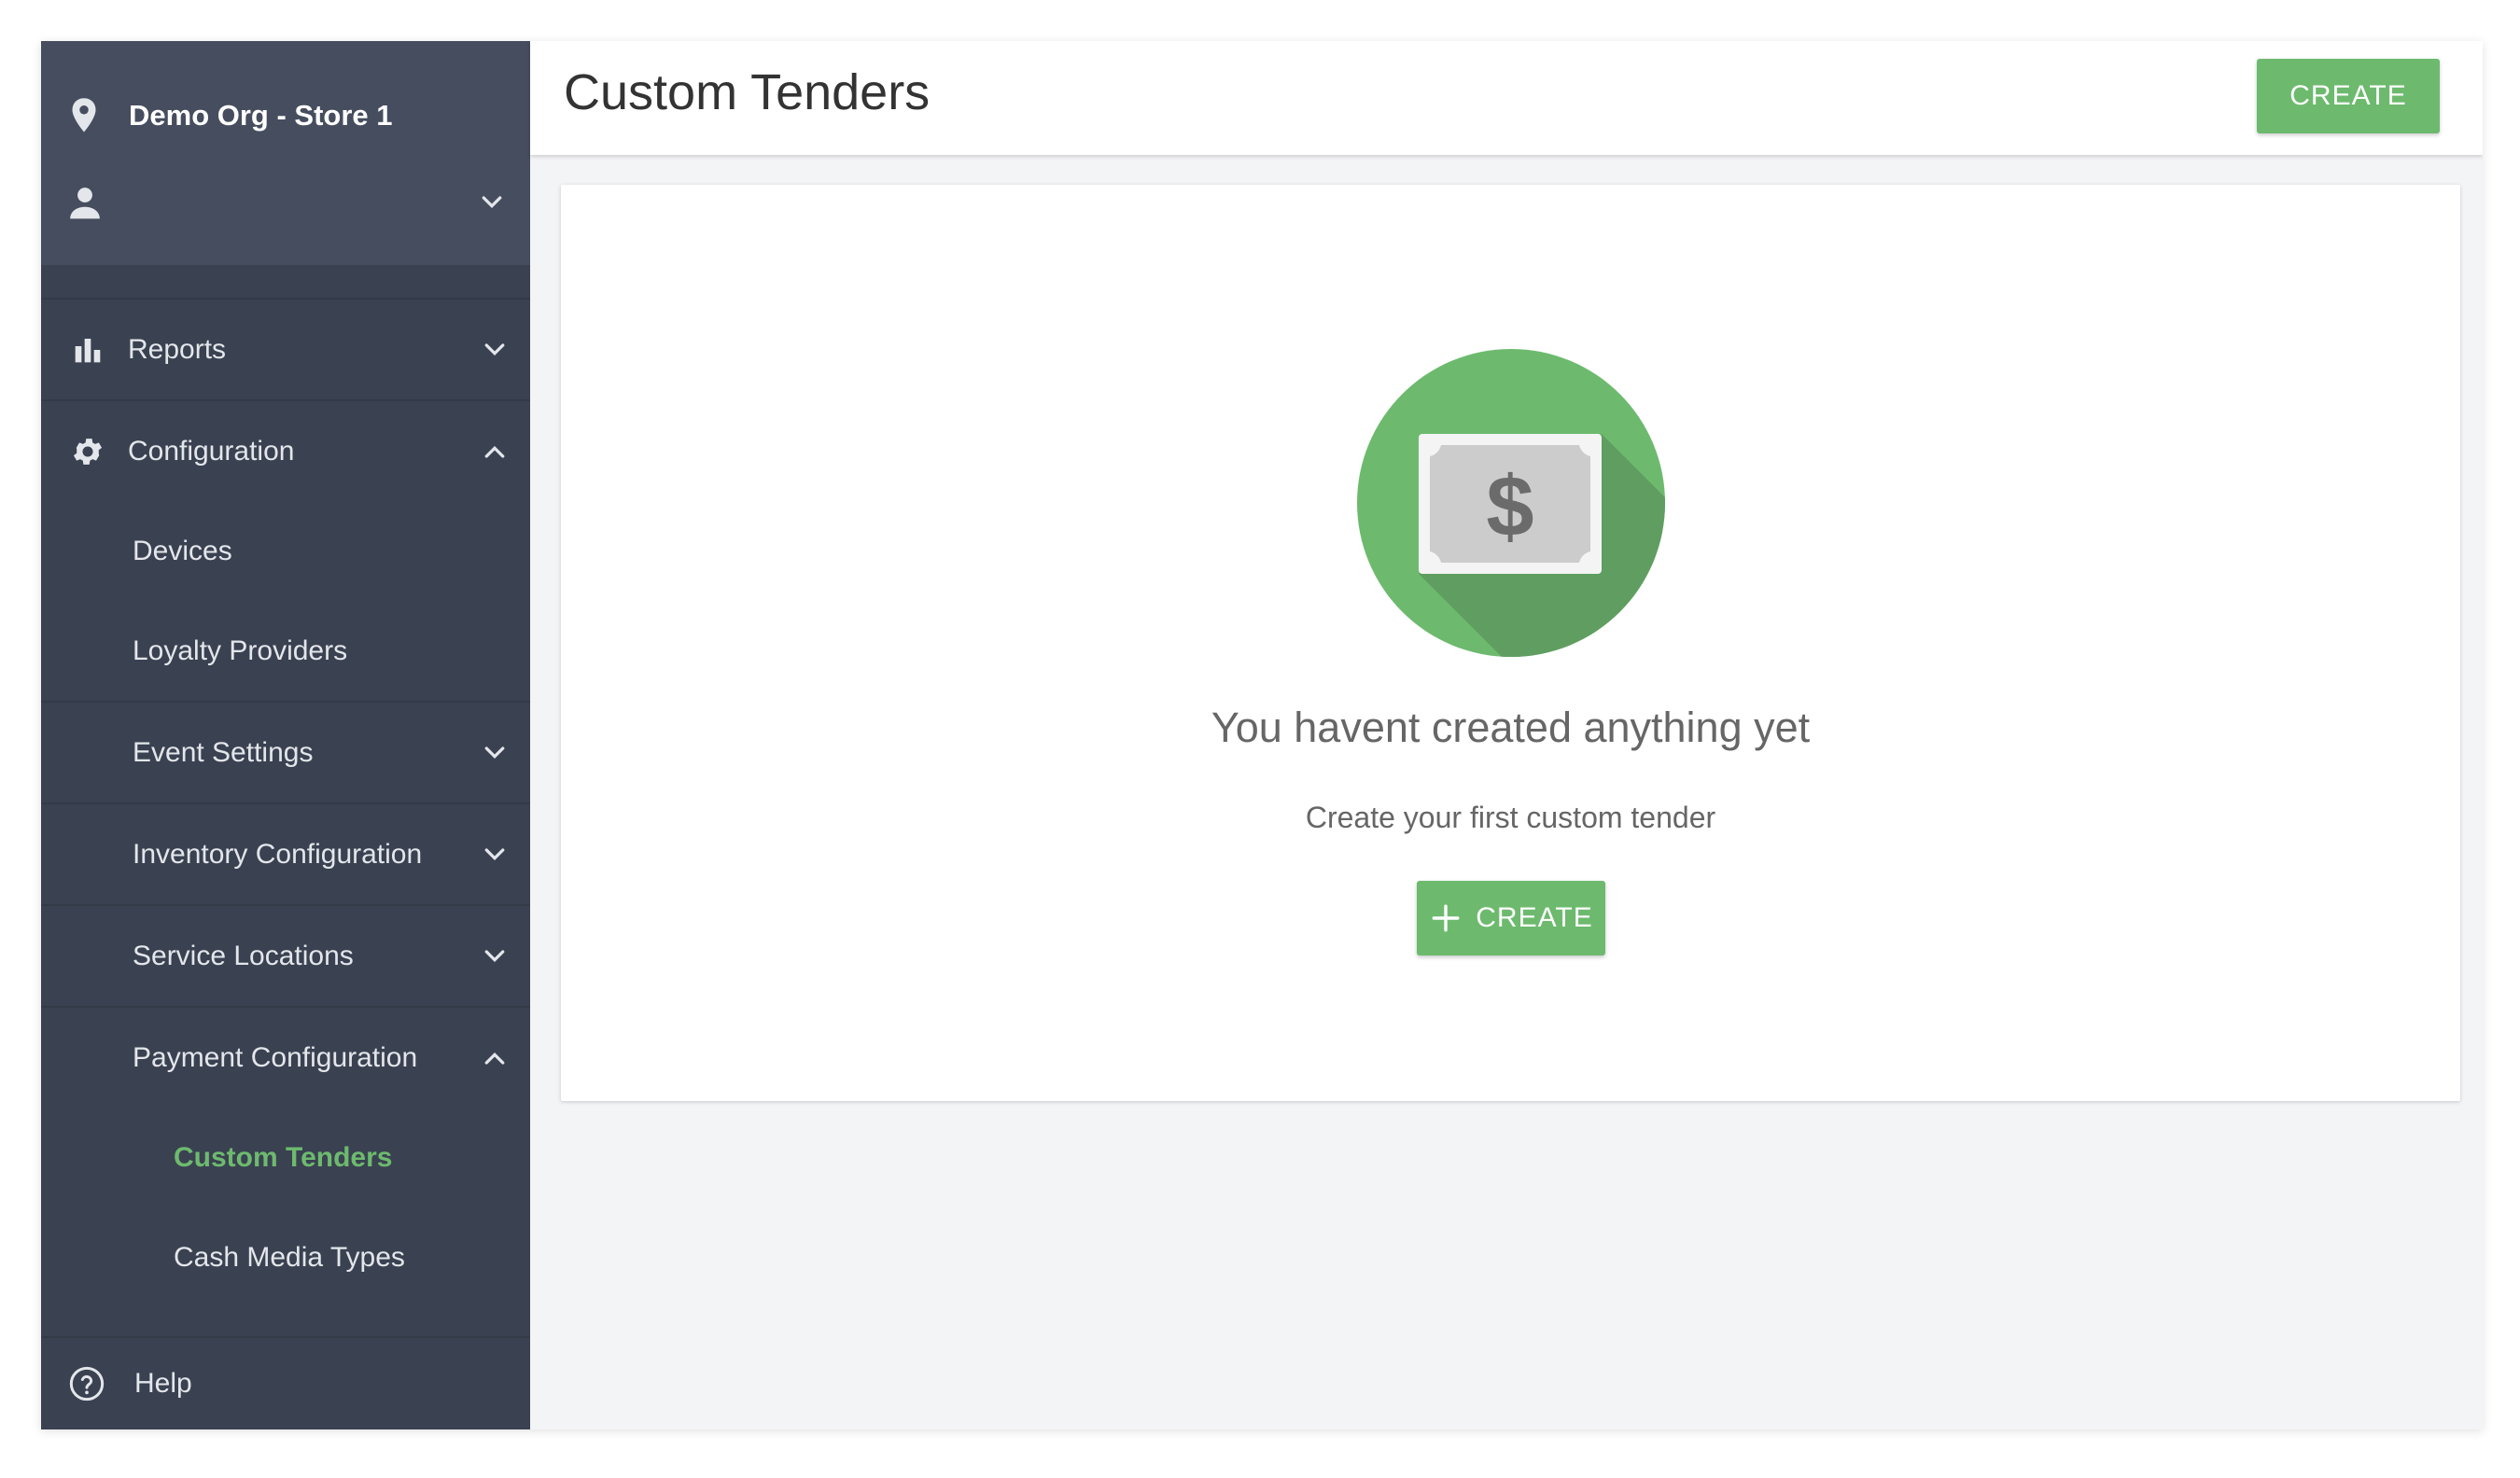  Describe the element at coordinates (223, 752) in the screenshot. I see `sidebar-item-label: Event Settings` at that location.